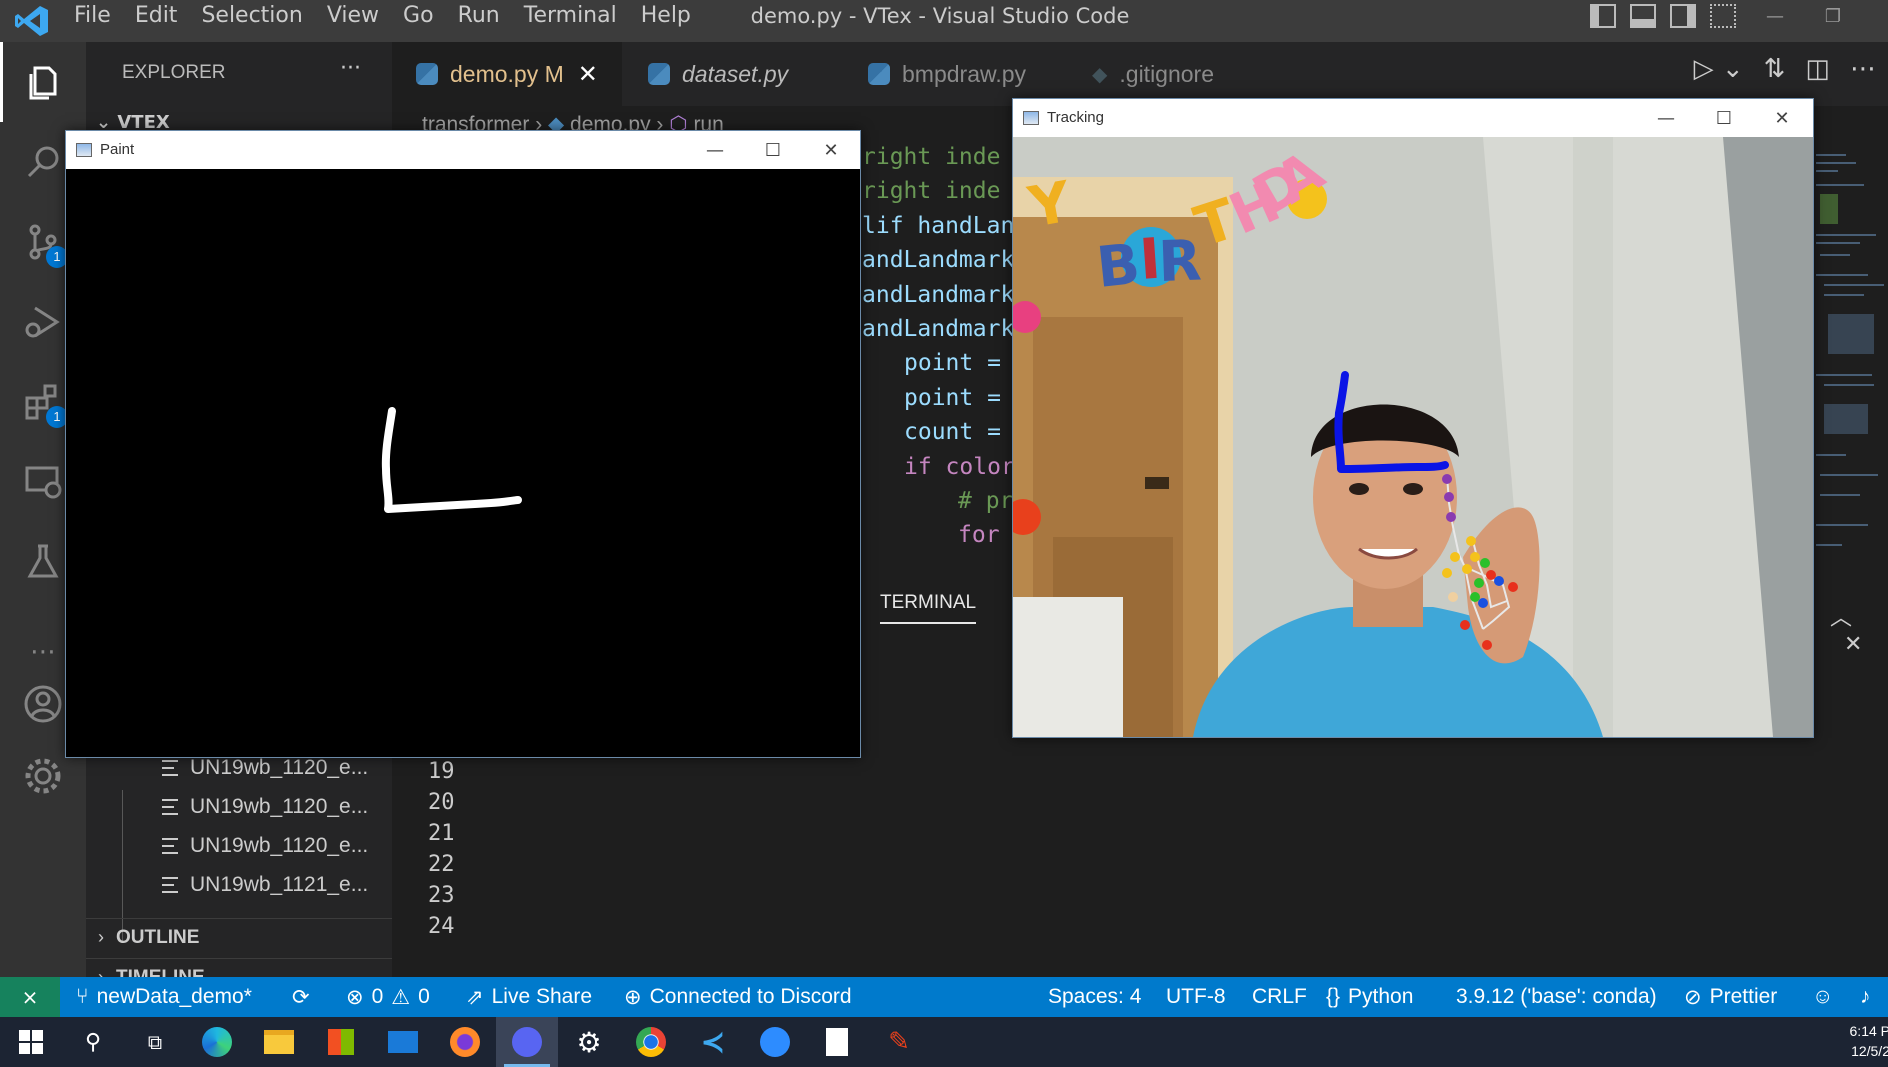  I want to click on menu-selection: Selection, so click(251, 21).